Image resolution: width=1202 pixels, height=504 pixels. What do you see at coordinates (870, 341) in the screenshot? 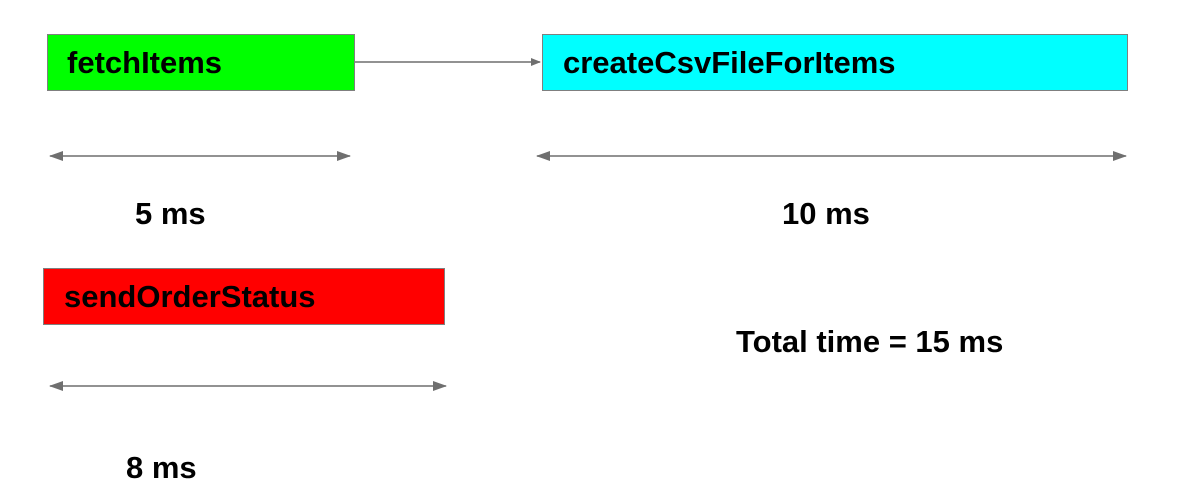
I see `total-time-label: Total time = 15 ms` at bounding box center [870, 341].